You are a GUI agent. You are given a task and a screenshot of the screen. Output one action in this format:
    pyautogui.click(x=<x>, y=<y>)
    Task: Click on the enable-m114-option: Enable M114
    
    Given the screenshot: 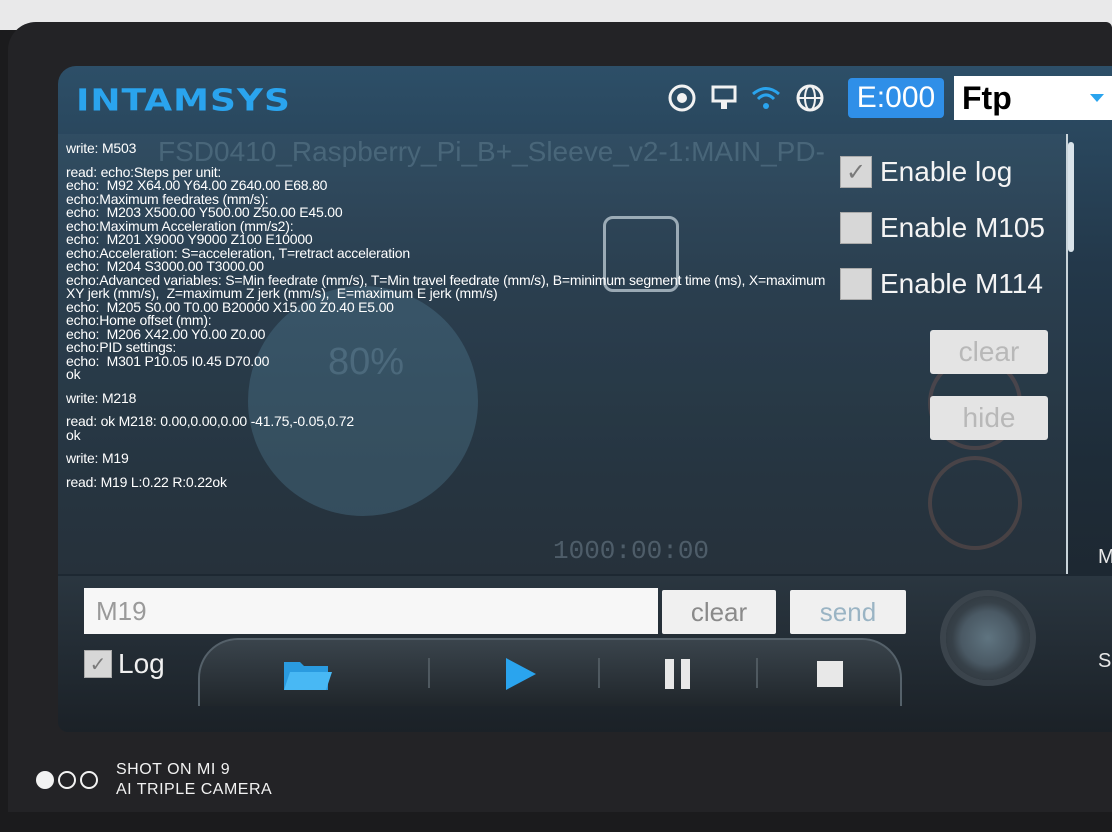 What is the action you would take?
    pyautogui.click(x=941, y=284)
    